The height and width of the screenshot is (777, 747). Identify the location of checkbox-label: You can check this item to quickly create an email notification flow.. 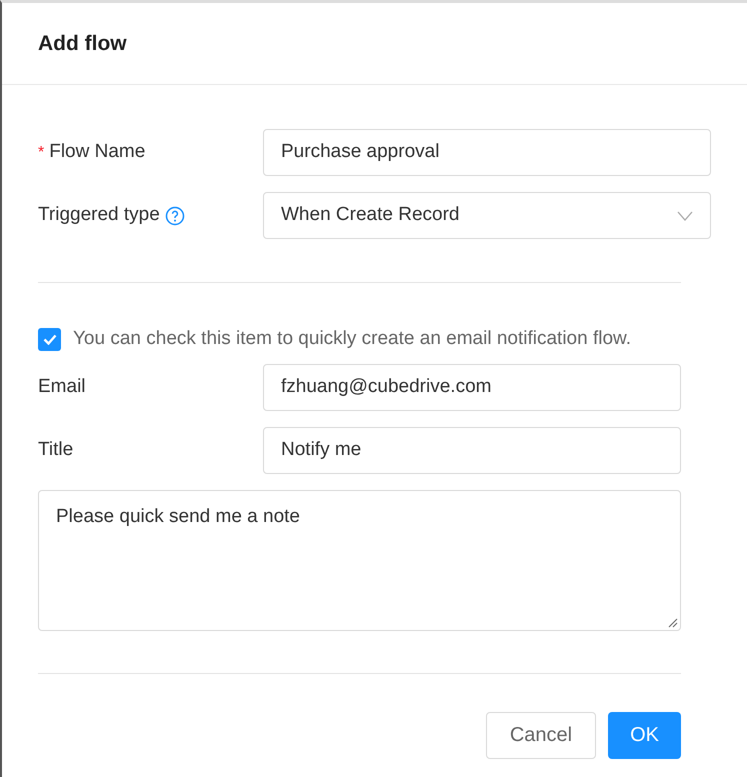
(352, 339).